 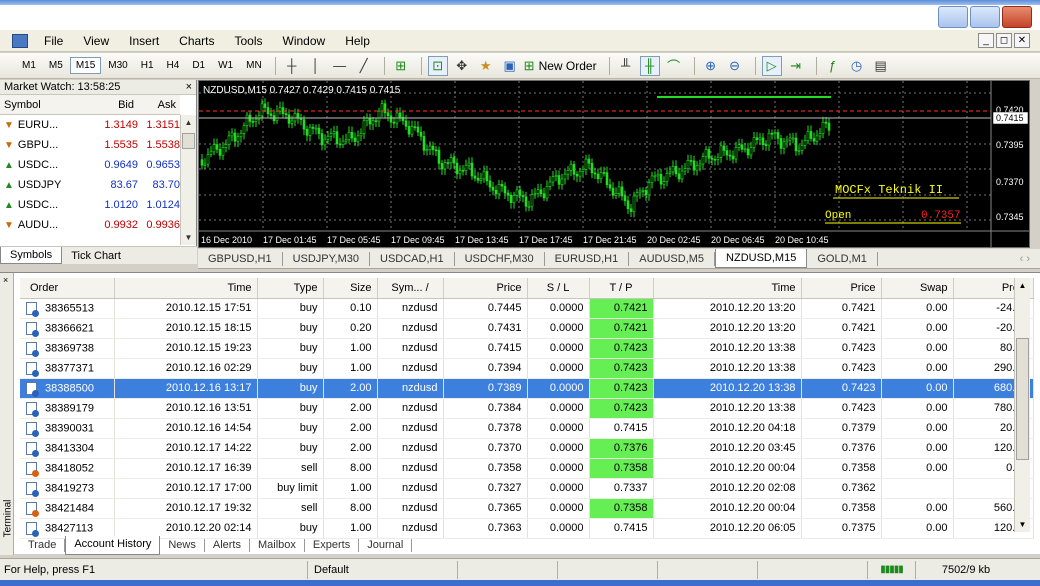 I want to click on timeframe-mn: MN, so click(x=254, y=65).